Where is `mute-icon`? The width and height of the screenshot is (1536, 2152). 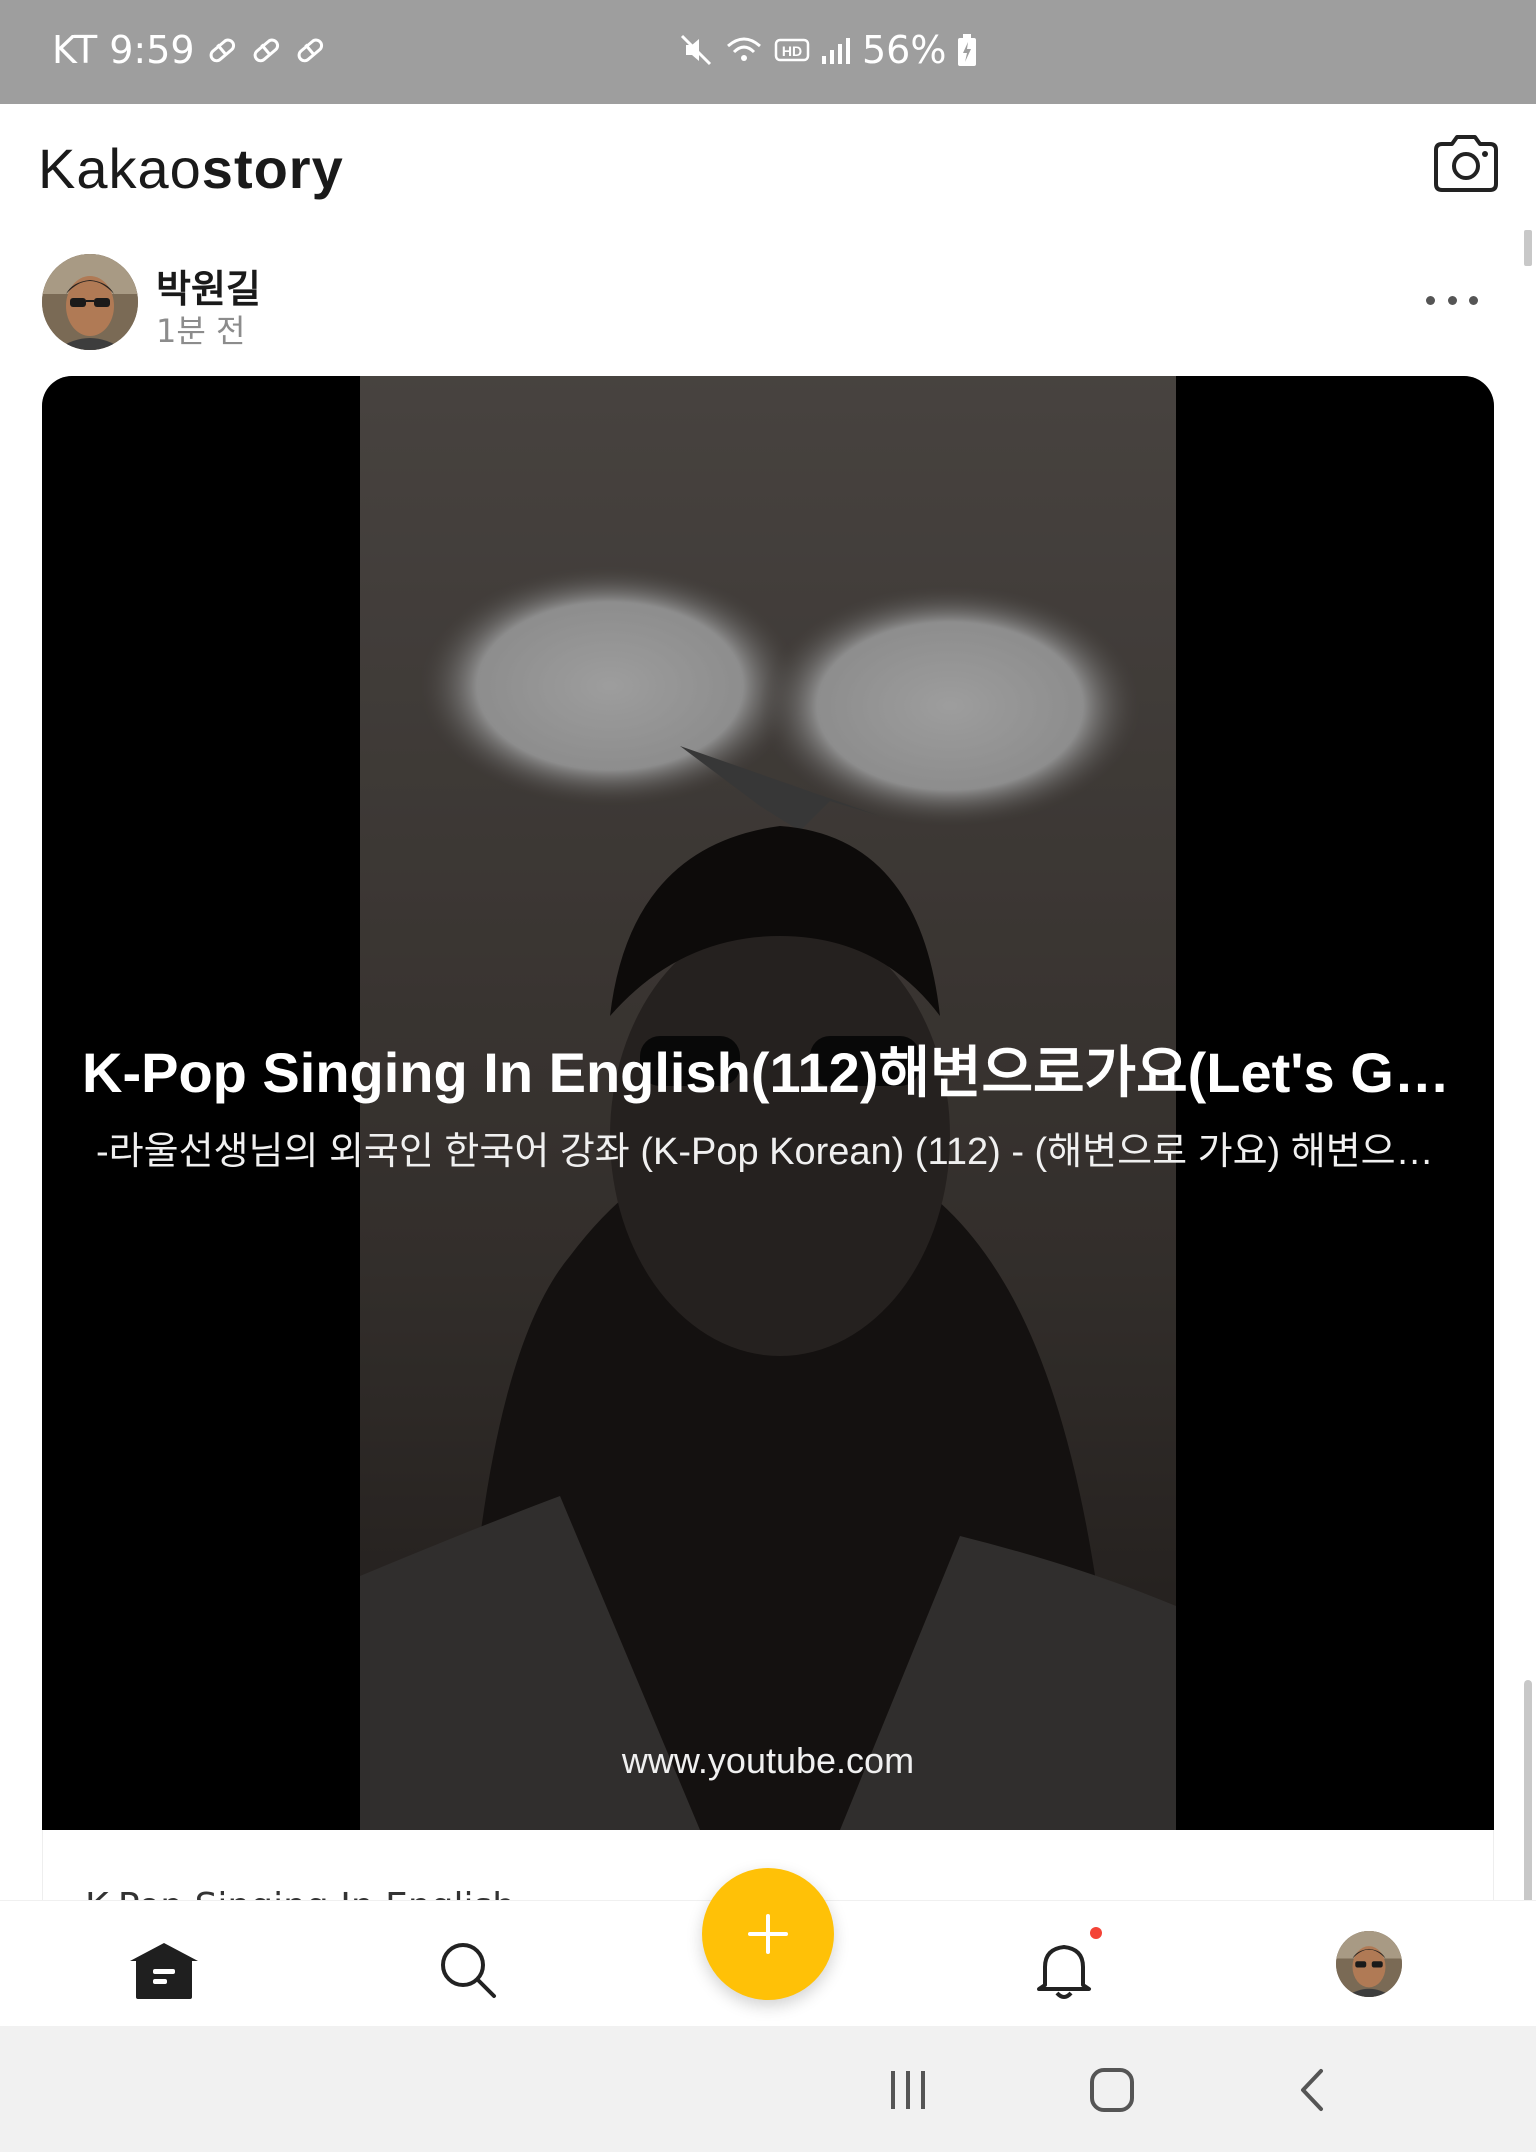
mute-icon is located at coordinates (696, 50).